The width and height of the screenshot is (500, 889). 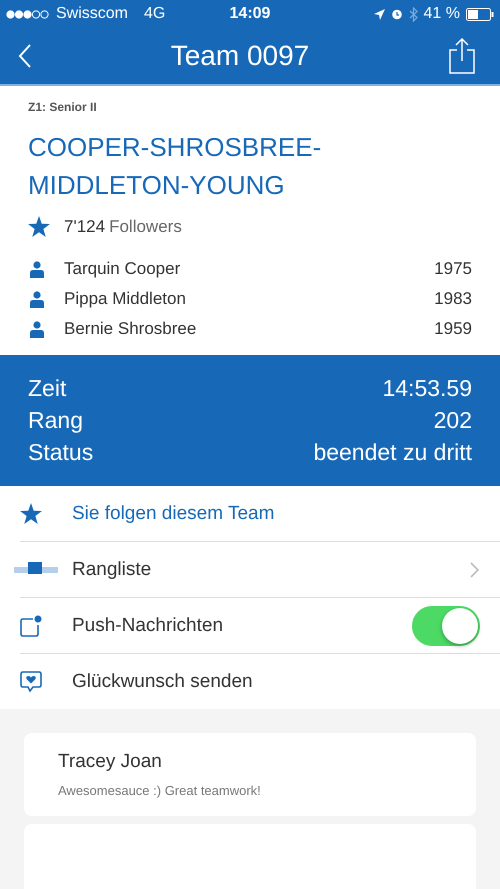 I want to click on chevron-right-icon, so click(x=475, y=570).